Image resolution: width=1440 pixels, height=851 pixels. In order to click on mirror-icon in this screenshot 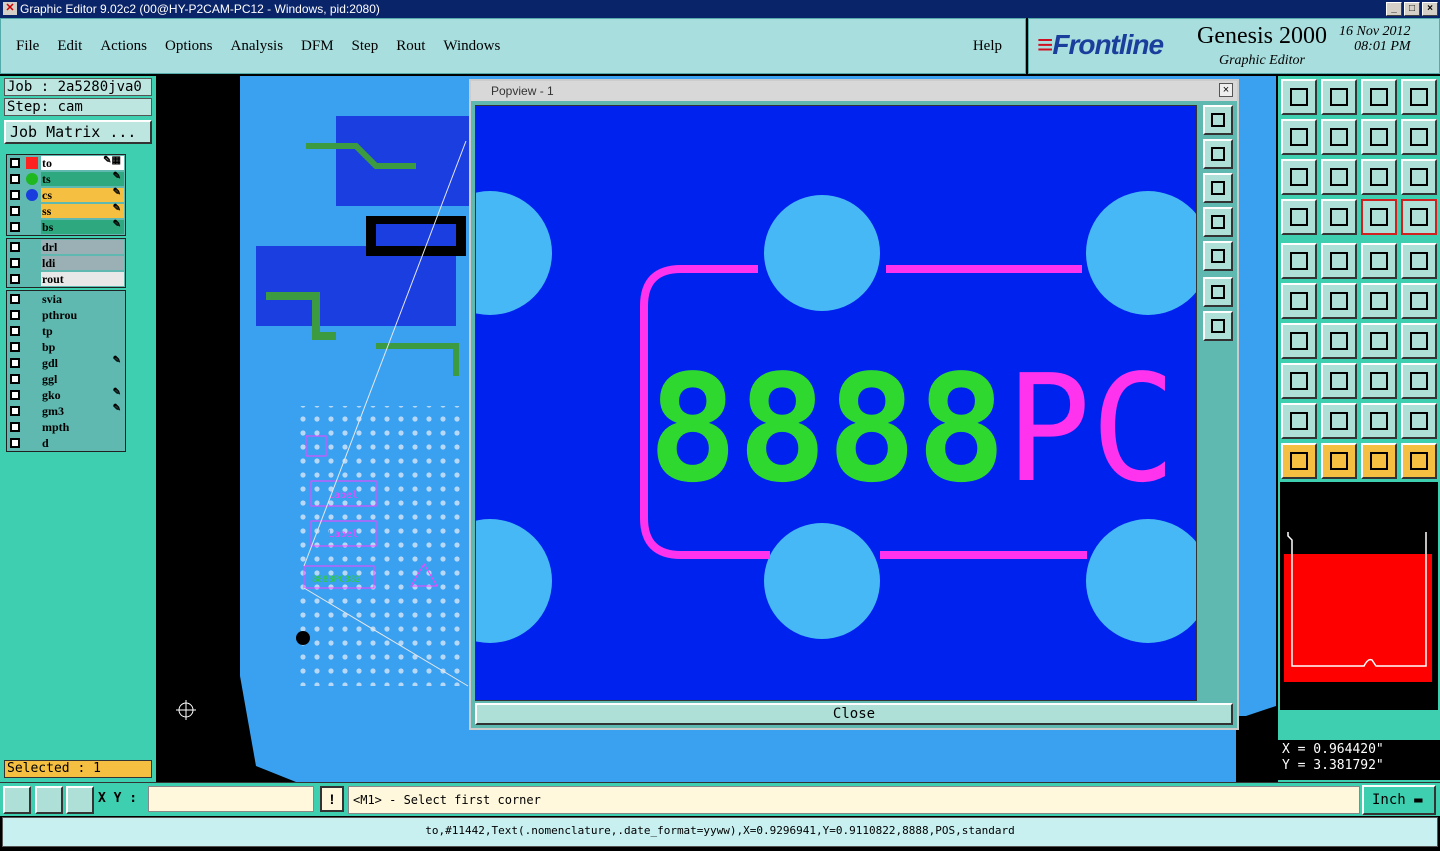, I will do `click(1379, 137)`.